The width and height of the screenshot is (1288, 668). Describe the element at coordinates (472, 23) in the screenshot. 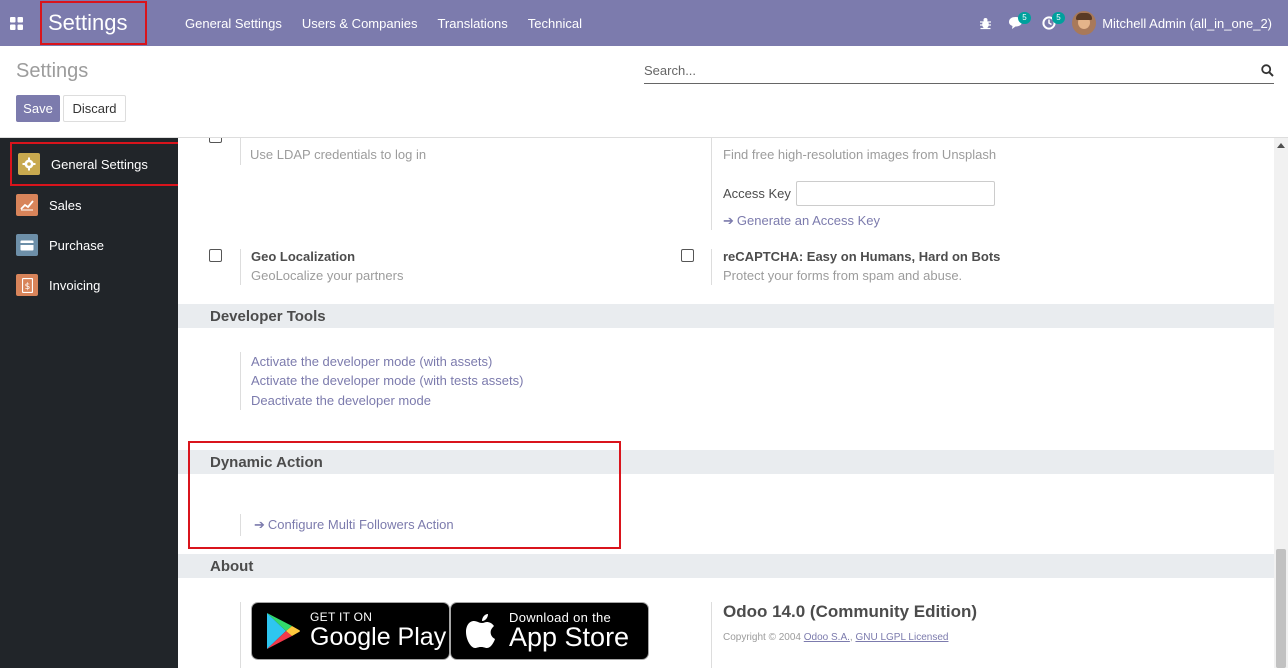

I see `menu-translations: Translations` at that location.